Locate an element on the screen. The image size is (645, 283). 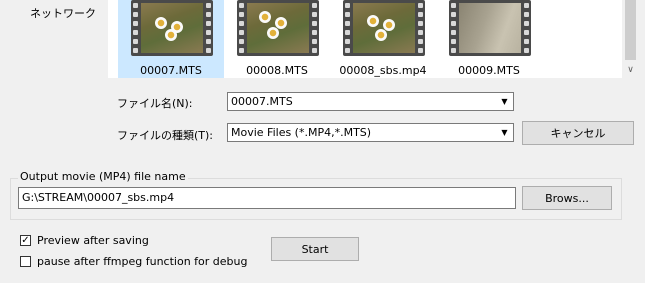
filename-value: 00007.MTS is located at coordinates (262, 101).